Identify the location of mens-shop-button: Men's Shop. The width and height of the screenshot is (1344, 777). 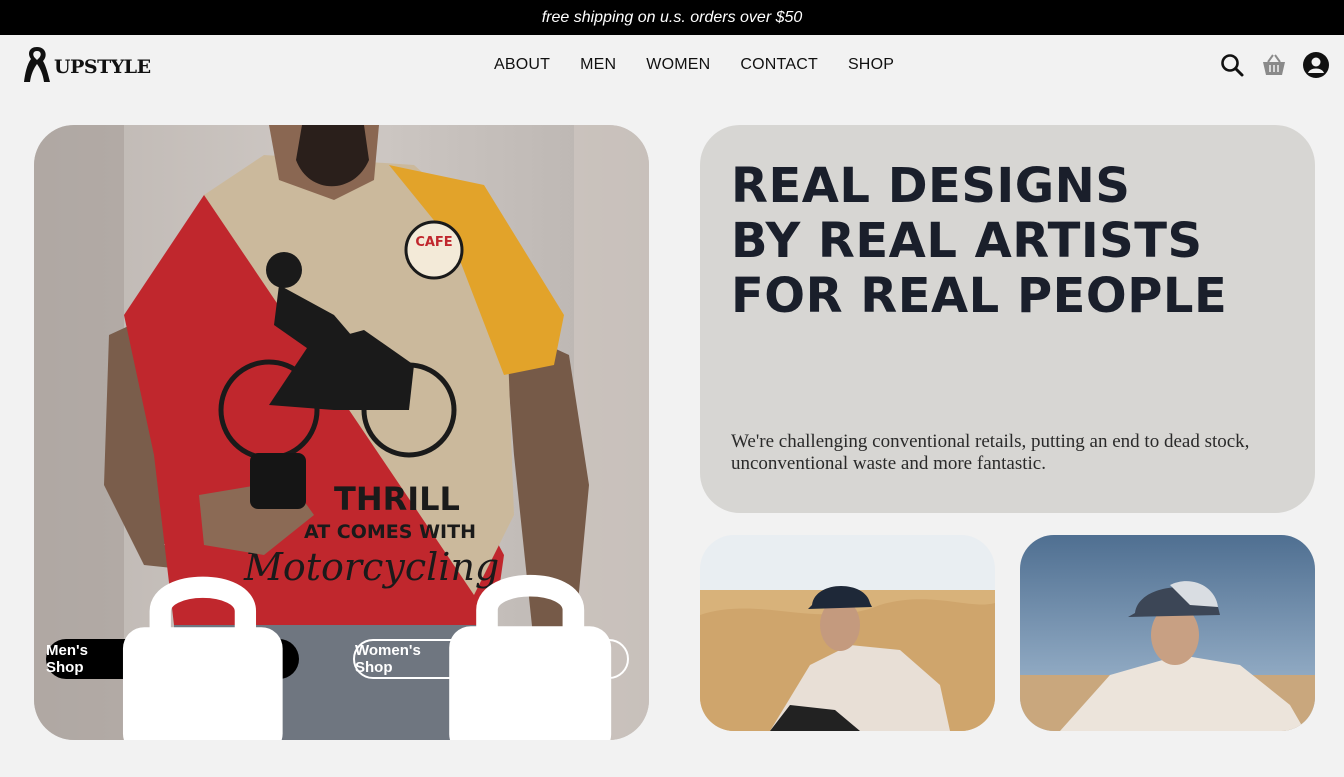
(172, 658).